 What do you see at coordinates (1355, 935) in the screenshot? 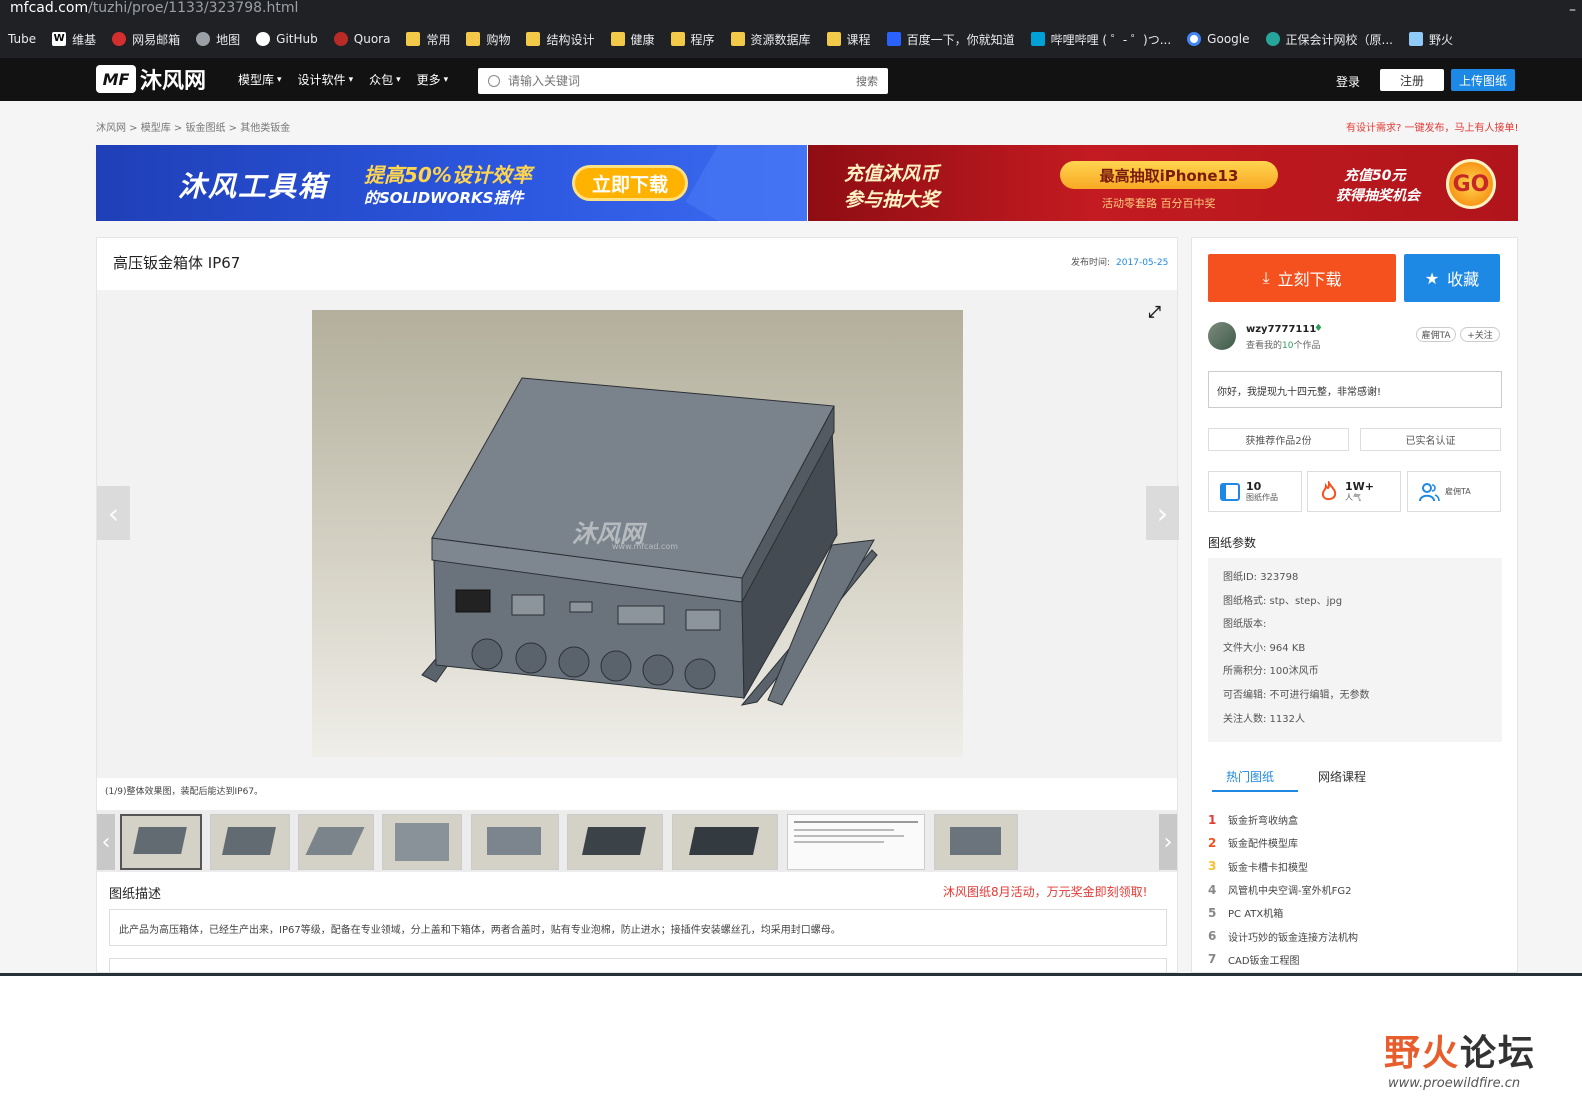
I see `list-item: 6 设计巧妙的钣金连接方法机构` at bounding box center [1355, 935].